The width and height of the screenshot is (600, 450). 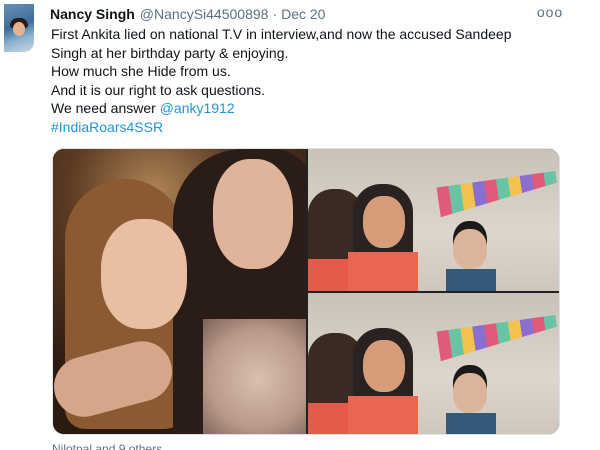 I want to click on avatar, so click(x=19, y=28).